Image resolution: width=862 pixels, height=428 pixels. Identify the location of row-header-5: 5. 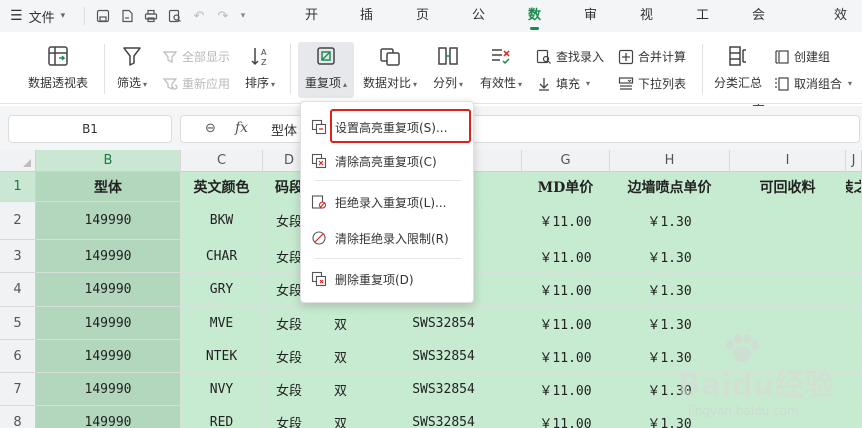
(18, 323).